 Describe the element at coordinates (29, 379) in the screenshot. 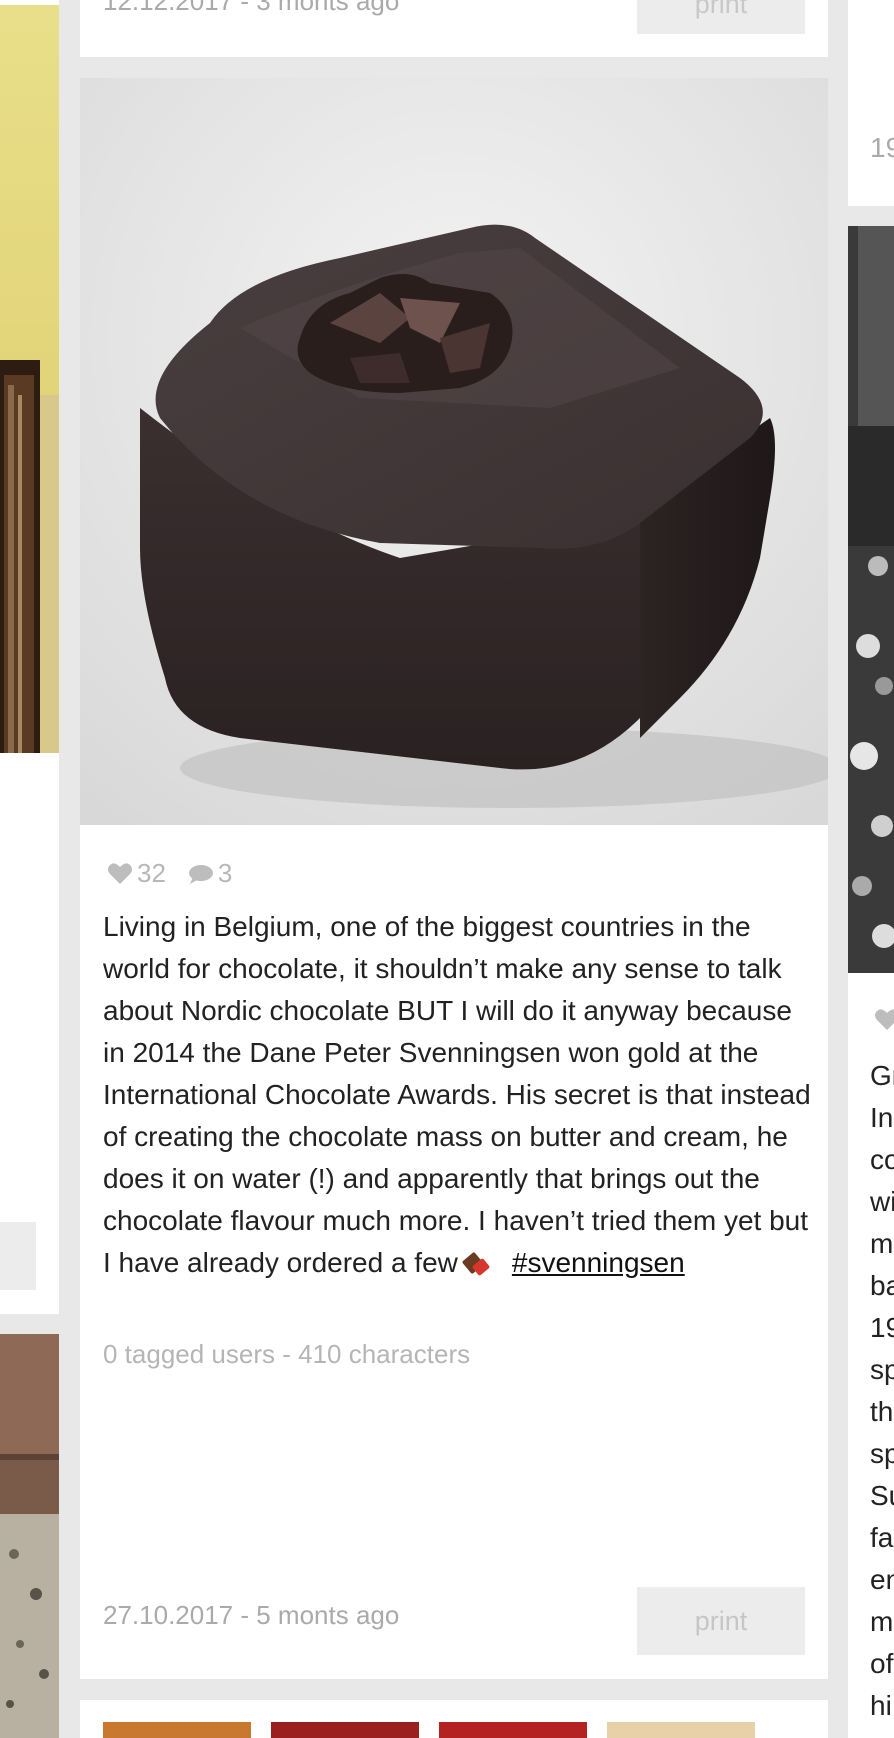

I see `left-post-photo` at that location.